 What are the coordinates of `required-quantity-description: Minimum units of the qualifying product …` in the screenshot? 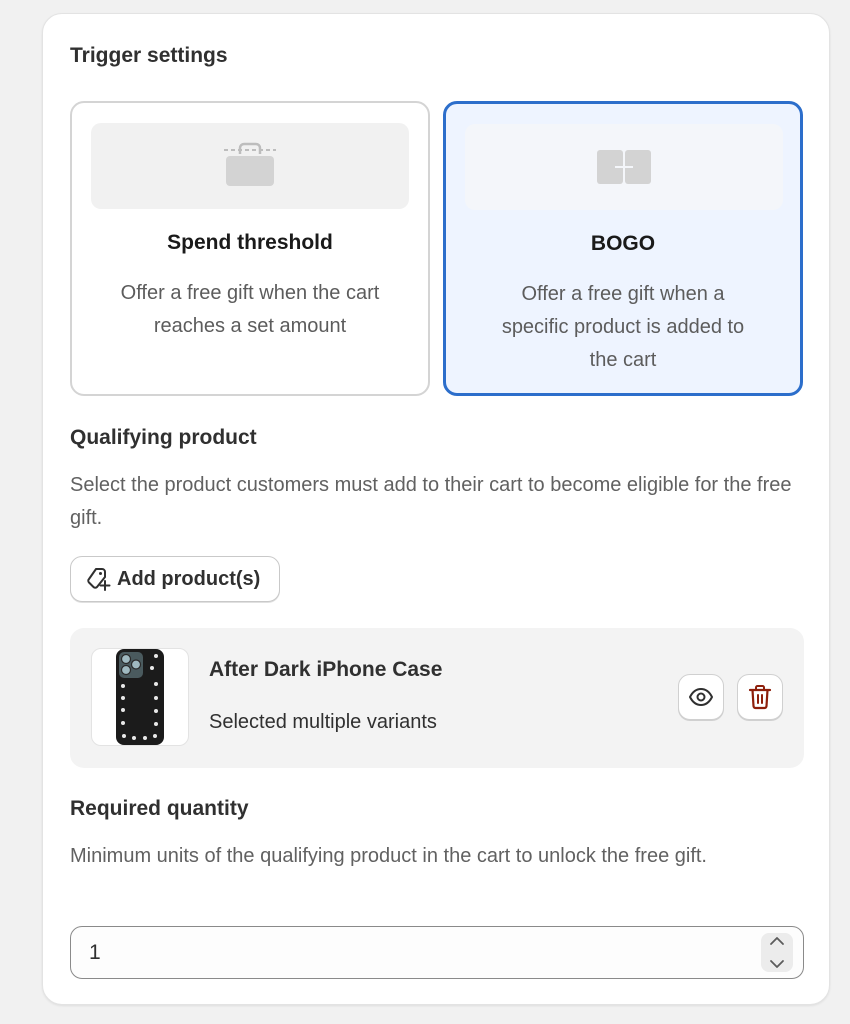 It's located at (388, 856).